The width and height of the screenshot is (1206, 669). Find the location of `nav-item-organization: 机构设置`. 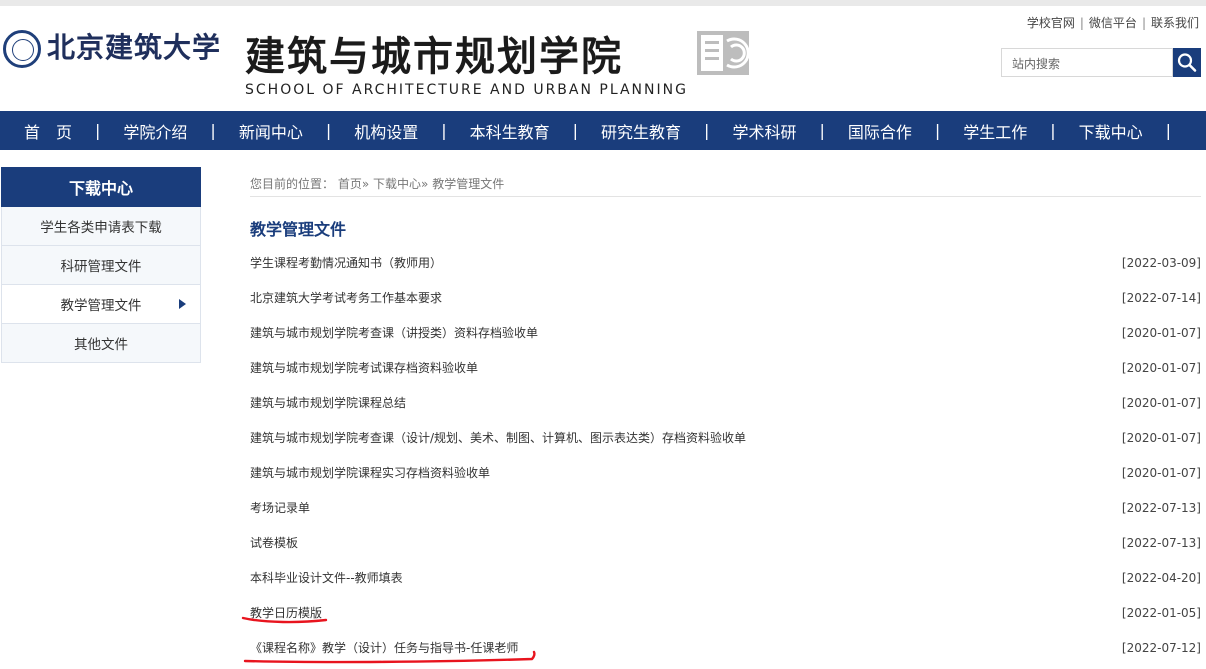

nav-item-organization: 机构设置 is located at coordinates (386, 131).